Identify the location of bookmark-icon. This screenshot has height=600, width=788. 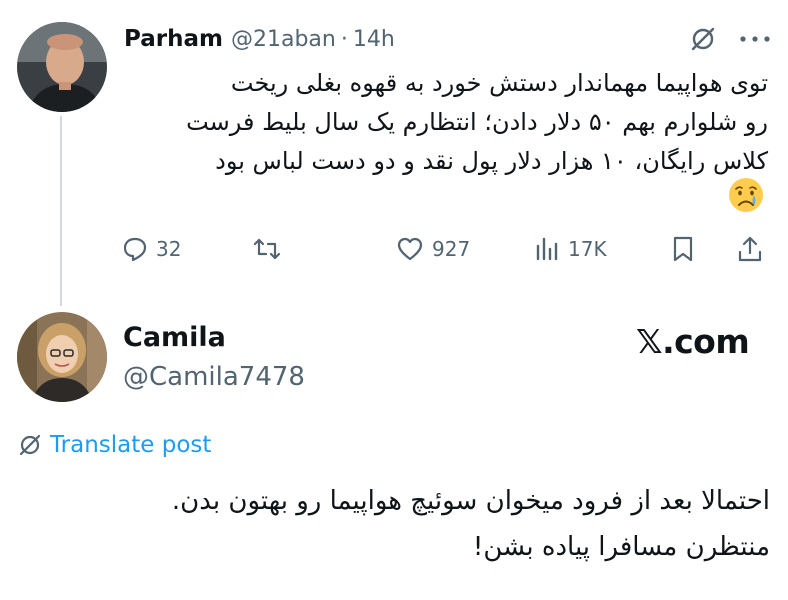
(683, 249).